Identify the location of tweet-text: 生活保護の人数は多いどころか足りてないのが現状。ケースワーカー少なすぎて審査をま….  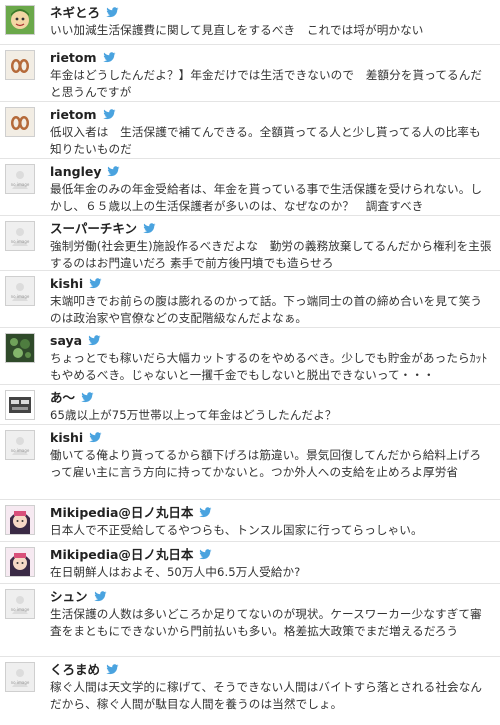
(266, 622).